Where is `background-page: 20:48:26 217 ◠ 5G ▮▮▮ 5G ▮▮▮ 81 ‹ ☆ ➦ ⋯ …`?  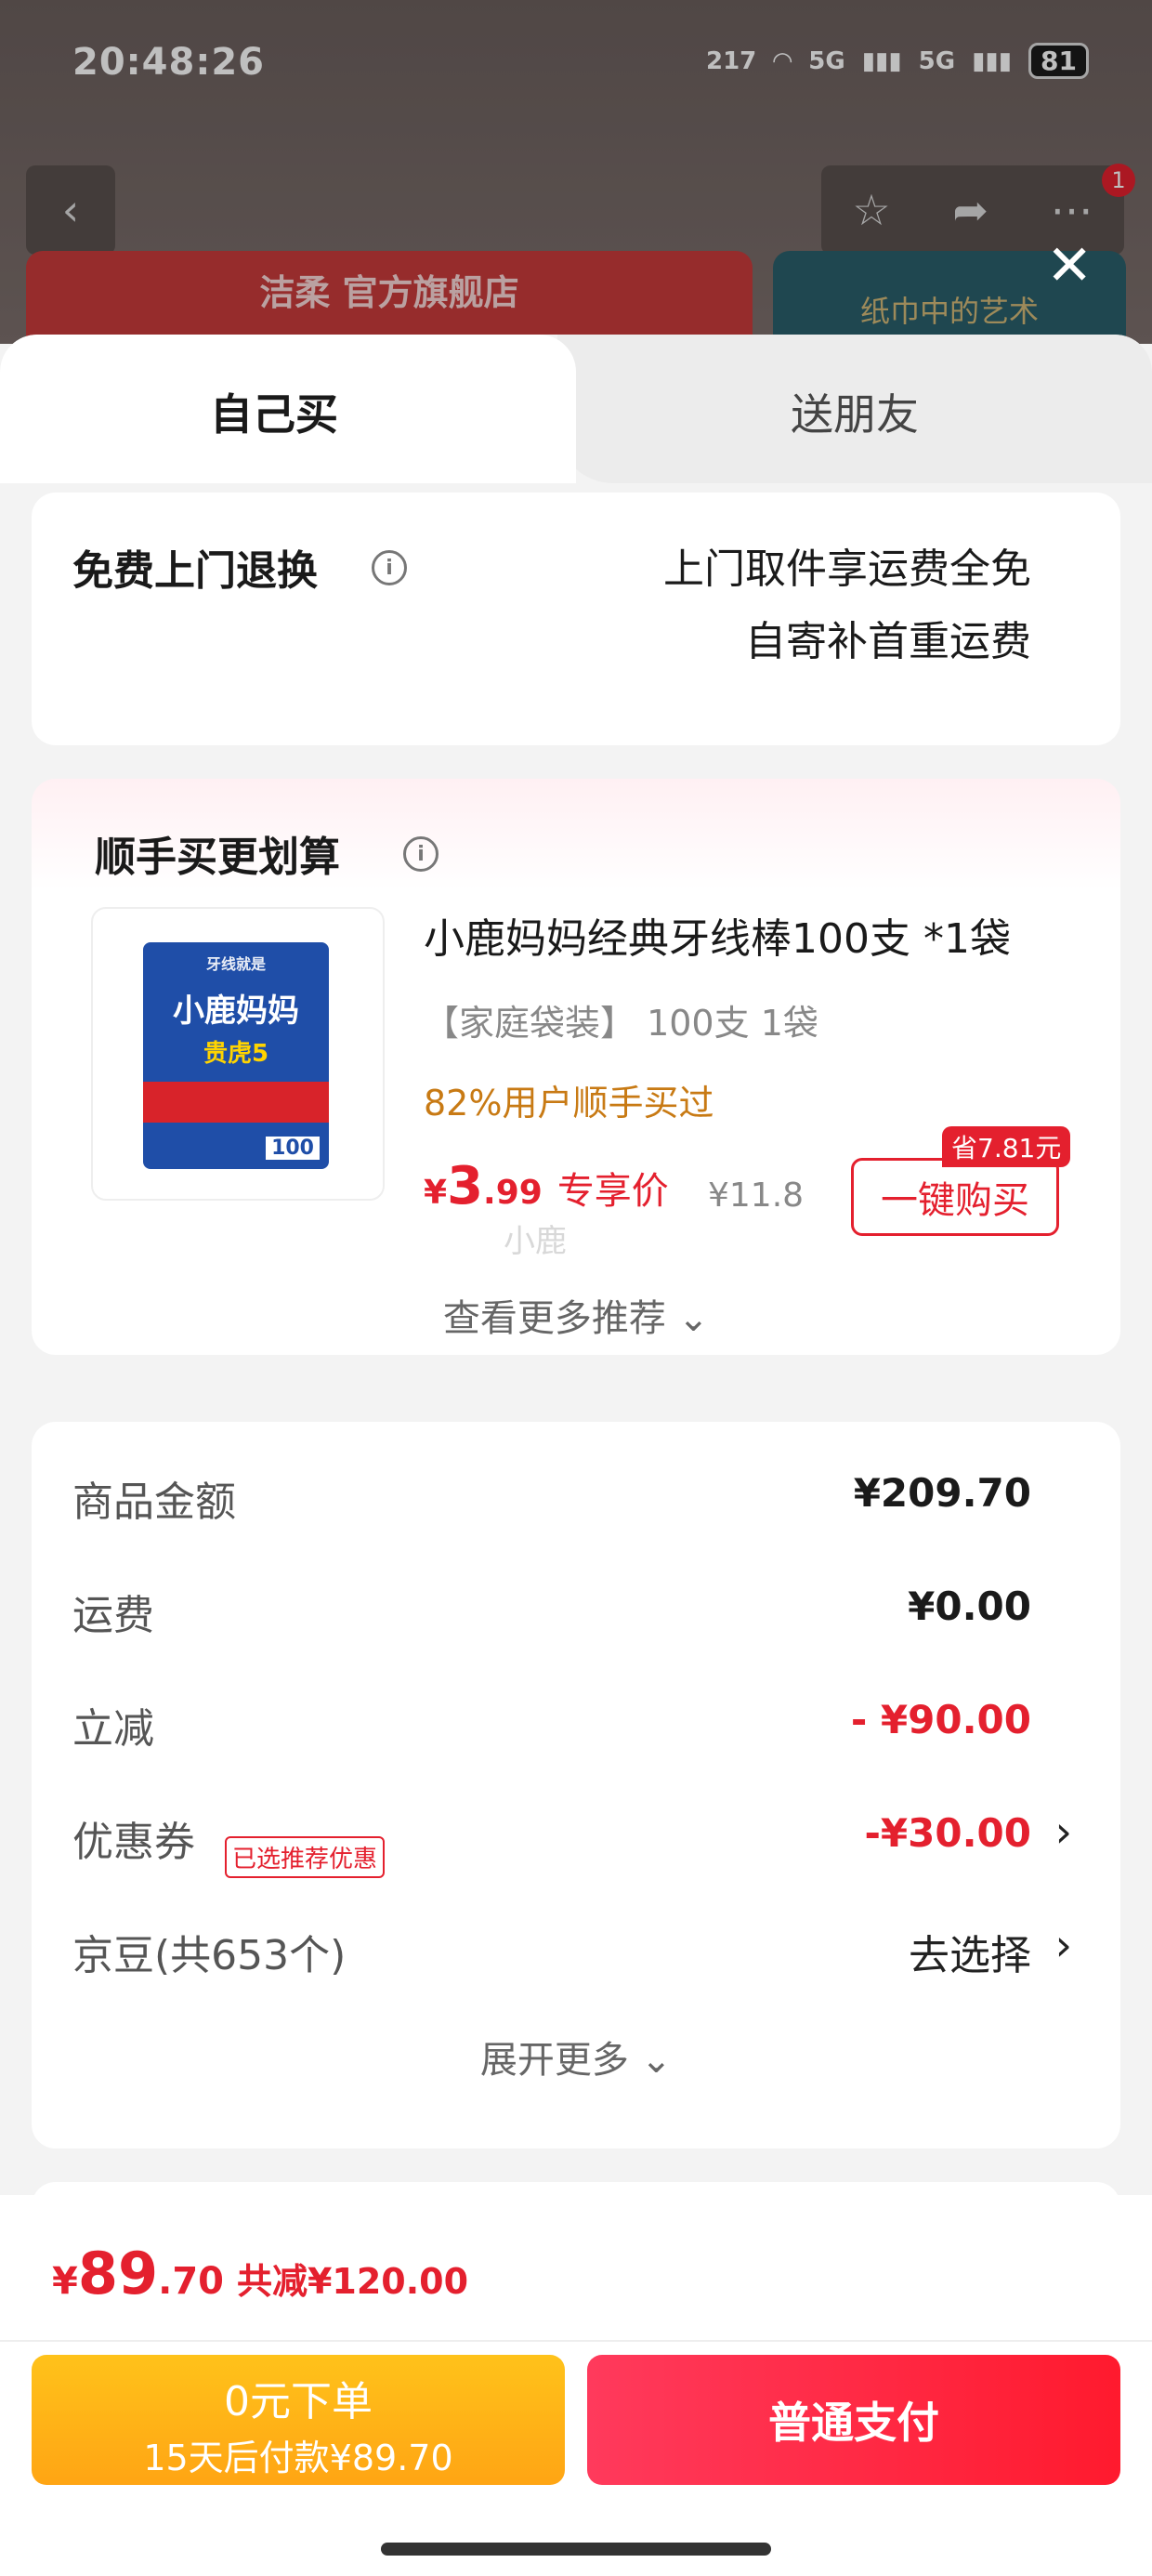 background-page: 20:48:26 217 ◠ 5G ▮▮▮ 5G ▮▮▮ 81 ‹ ☆ ➦ ⋯ … is located at coordinates (576, 181).